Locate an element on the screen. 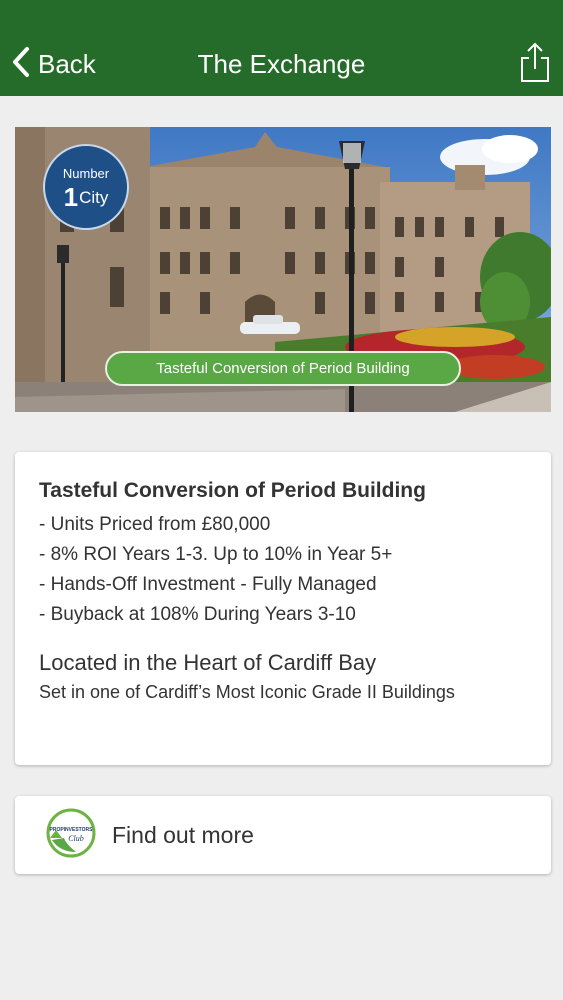 This screenshot has height=1000, width=563. badge-top-text: Number is located at coordinates (86, 173).